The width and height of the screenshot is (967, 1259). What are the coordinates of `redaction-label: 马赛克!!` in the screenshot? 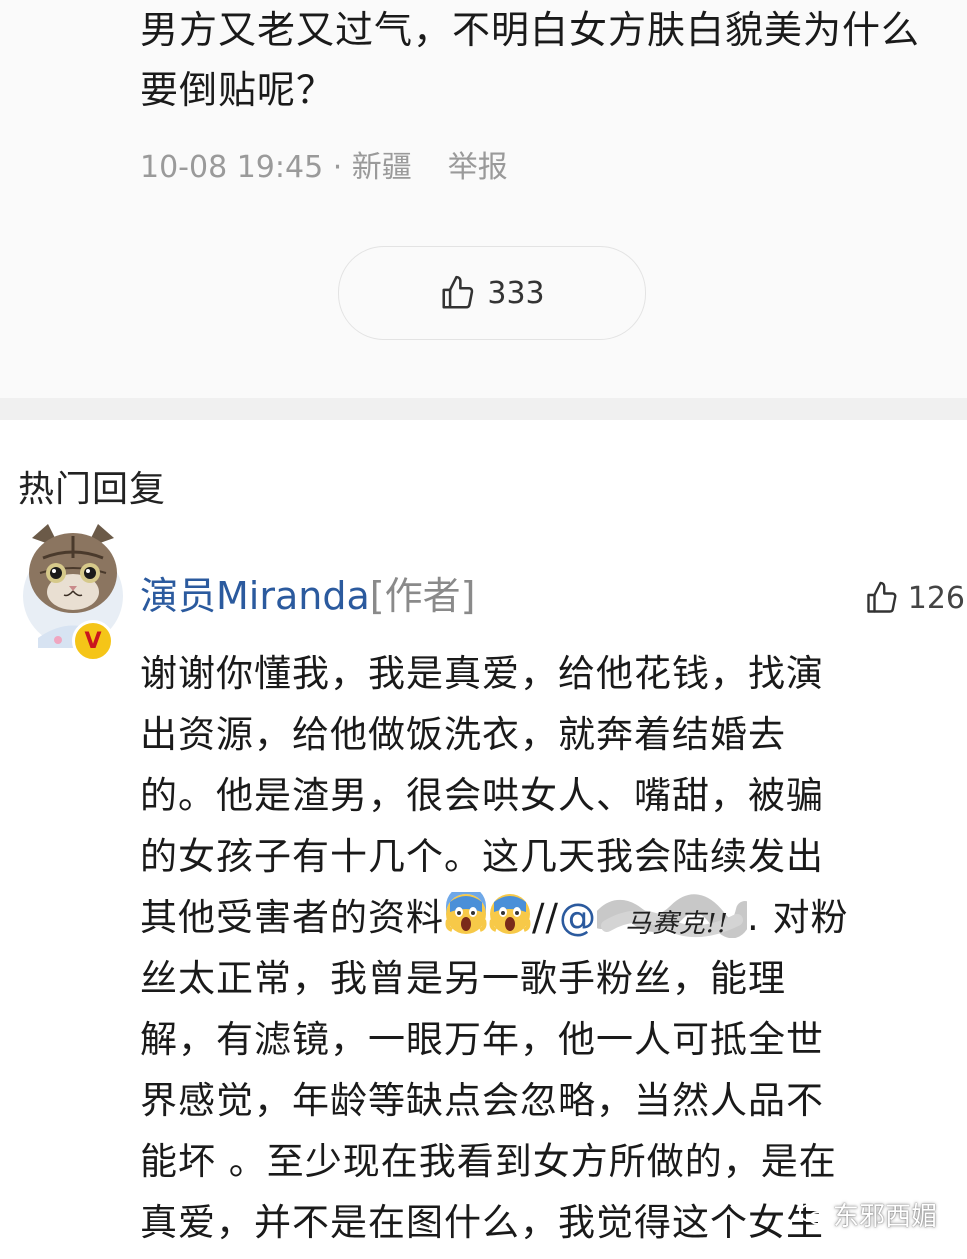 It's located at (676, 924).